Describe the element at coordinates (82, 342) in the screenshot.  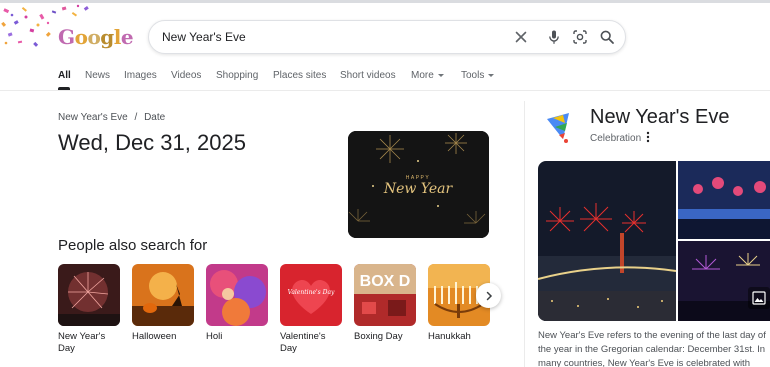
I see `pas-label: New Year's Day` at that location.